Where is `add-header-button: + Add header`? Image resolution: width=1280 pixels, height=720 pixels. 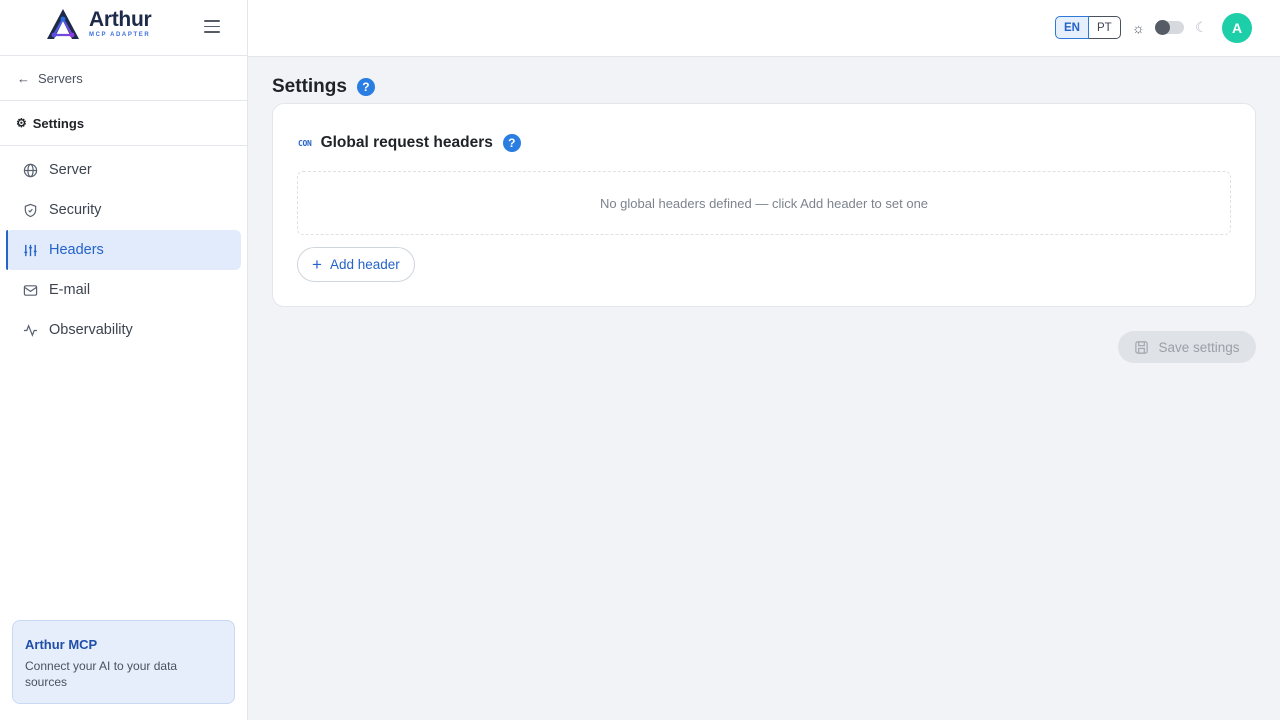 add-header-button: + Add header is located at coordinates (356, 264).